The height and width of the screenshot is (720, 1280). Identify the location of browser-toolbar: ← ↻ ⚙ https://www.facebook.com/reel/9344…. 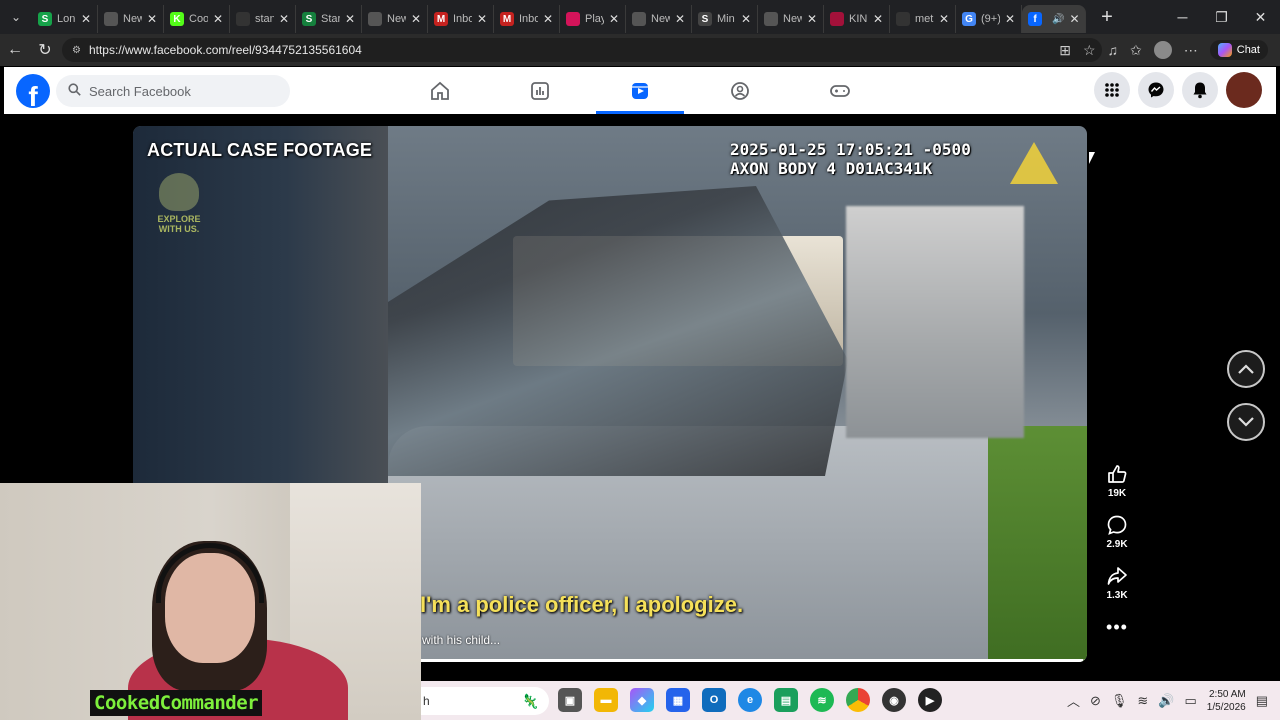
(640, 50).